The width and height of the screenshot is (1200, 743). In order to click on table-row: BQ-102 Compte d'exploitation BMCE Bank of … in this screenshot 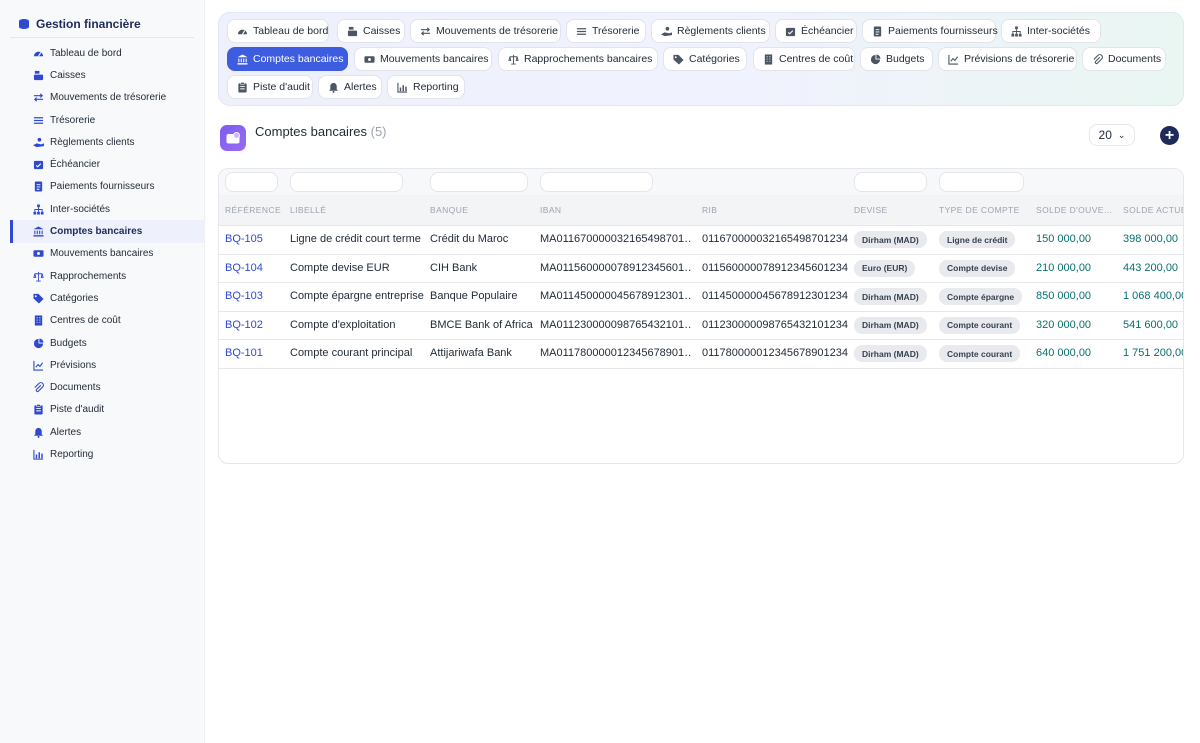, I will do `click(701, 325)`.